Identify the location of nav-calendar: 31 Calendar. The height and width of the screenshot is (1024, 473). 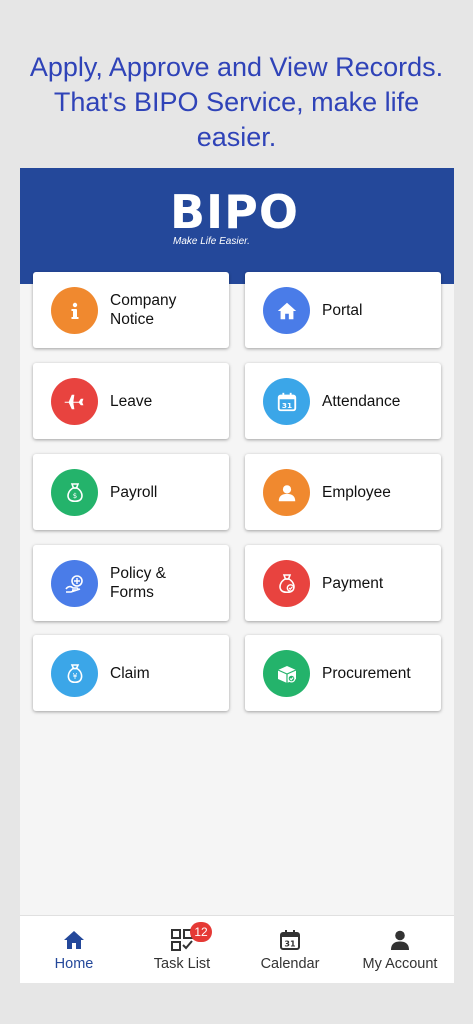
(290, 949).